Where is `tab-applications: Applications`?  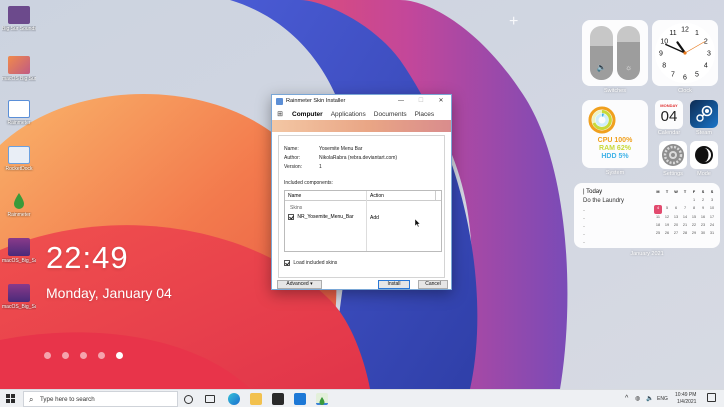 tab-applications: Applications is located at coordinates (348, 114).